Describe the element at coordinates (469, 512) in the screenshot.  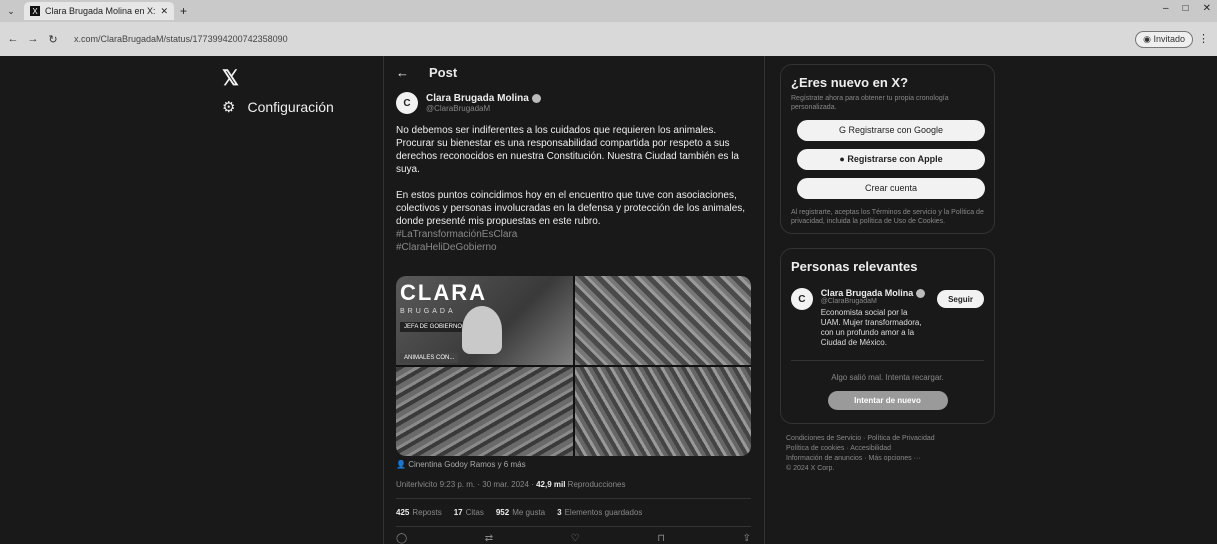
I see `stat-quotes: 17 Citas` at that location.